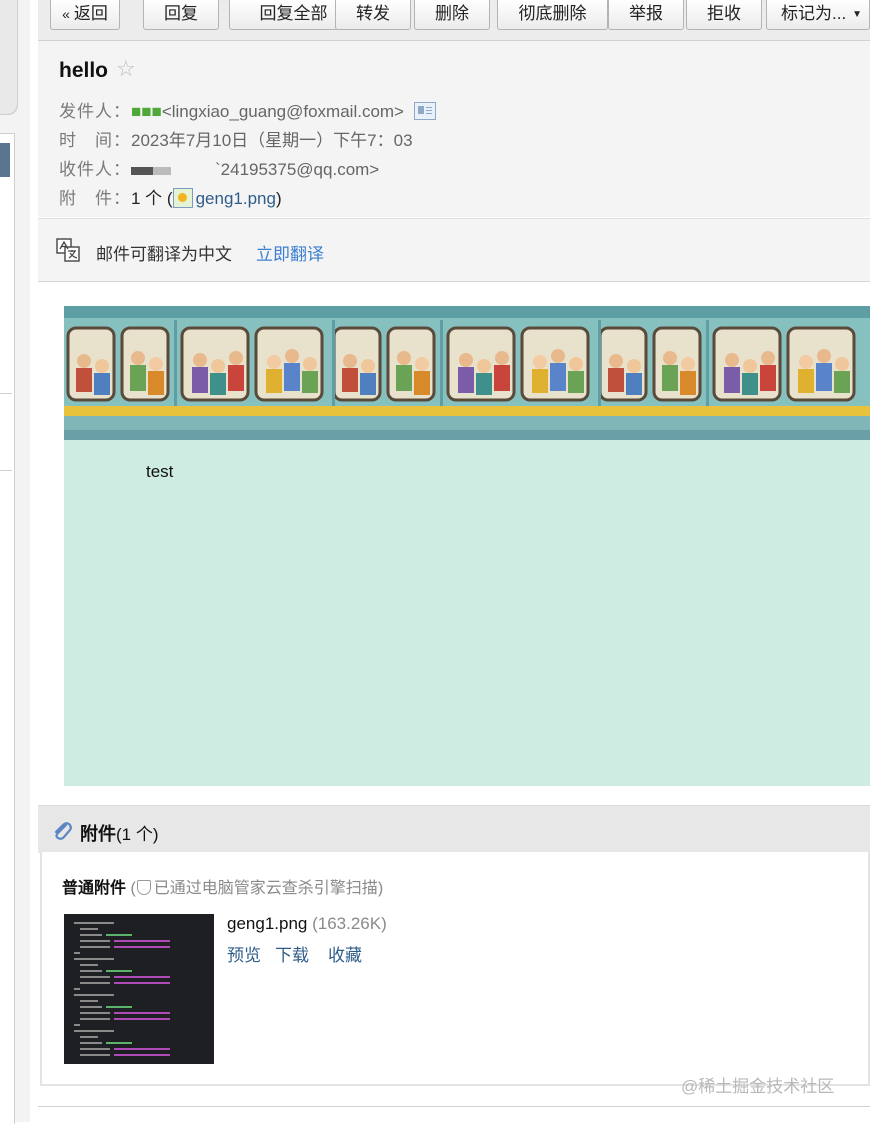 The height and width of the screenshot is (1124, 870). I want to click on email-body-text: test, so click(160, 471).